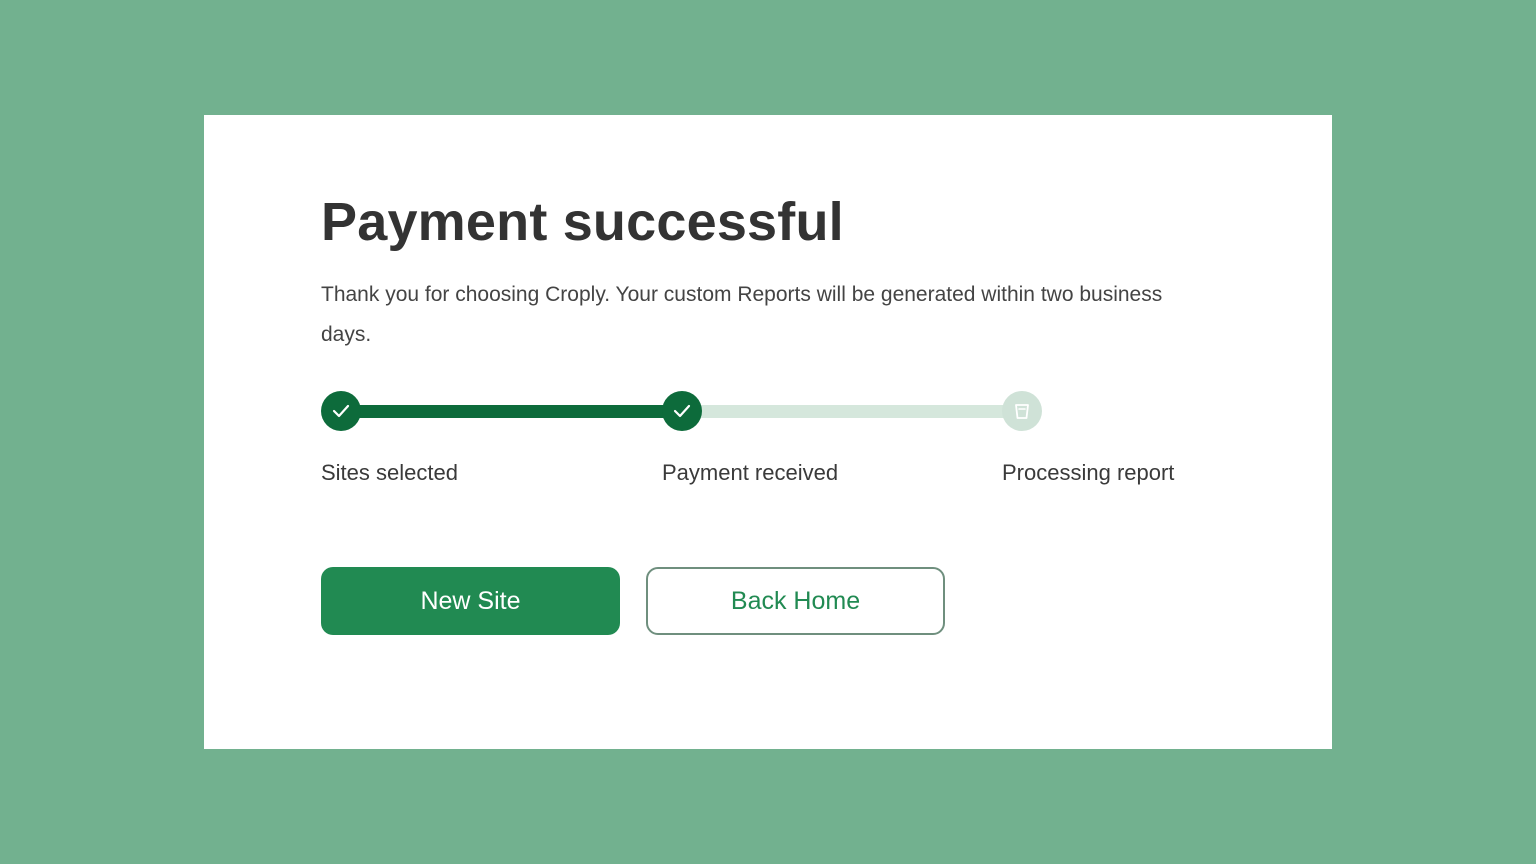  Describe the element at coordinates (1088, 472) in the screenshot. I see `step-label-processing-report: Processing report` at that location.